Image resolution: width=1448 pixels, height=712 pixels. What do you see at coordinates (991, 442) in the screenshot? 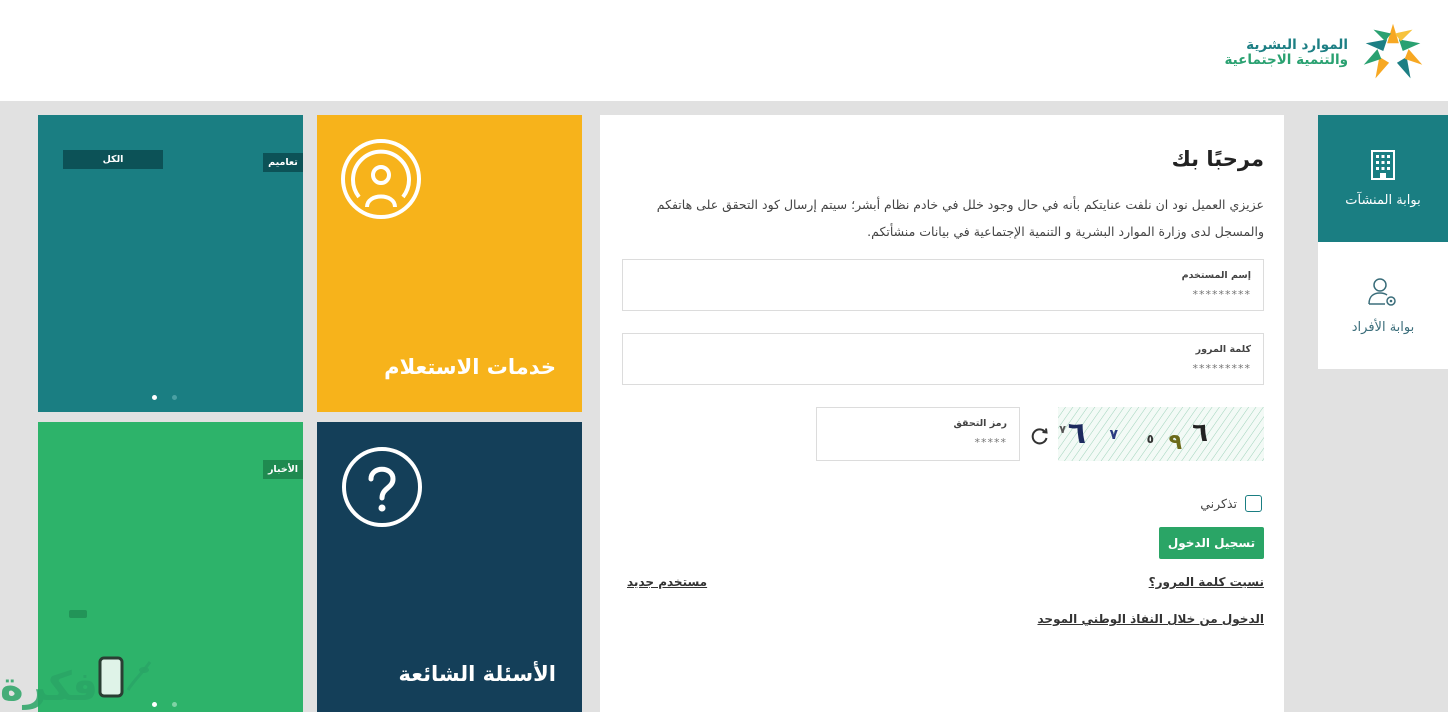
I see `captcha-input: *****` at bounding box center [991, 442].